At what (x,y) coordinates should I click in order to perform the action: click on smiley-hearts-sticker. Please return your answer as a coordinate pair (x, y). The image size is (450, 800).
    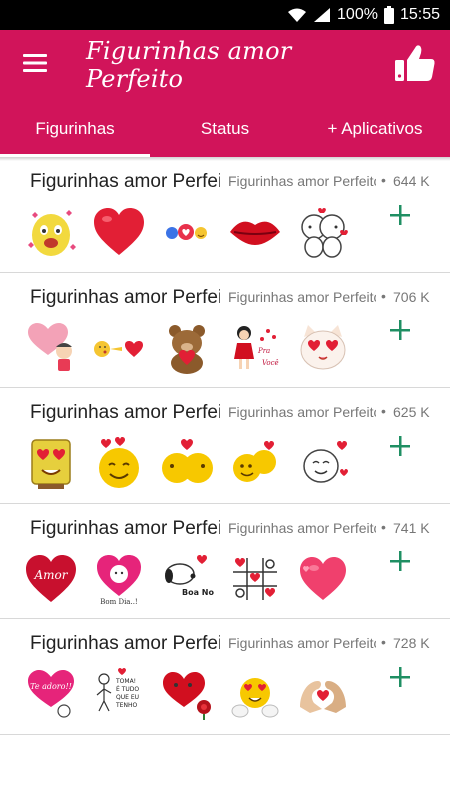
    Looking at the image, I should click on (119, 463).